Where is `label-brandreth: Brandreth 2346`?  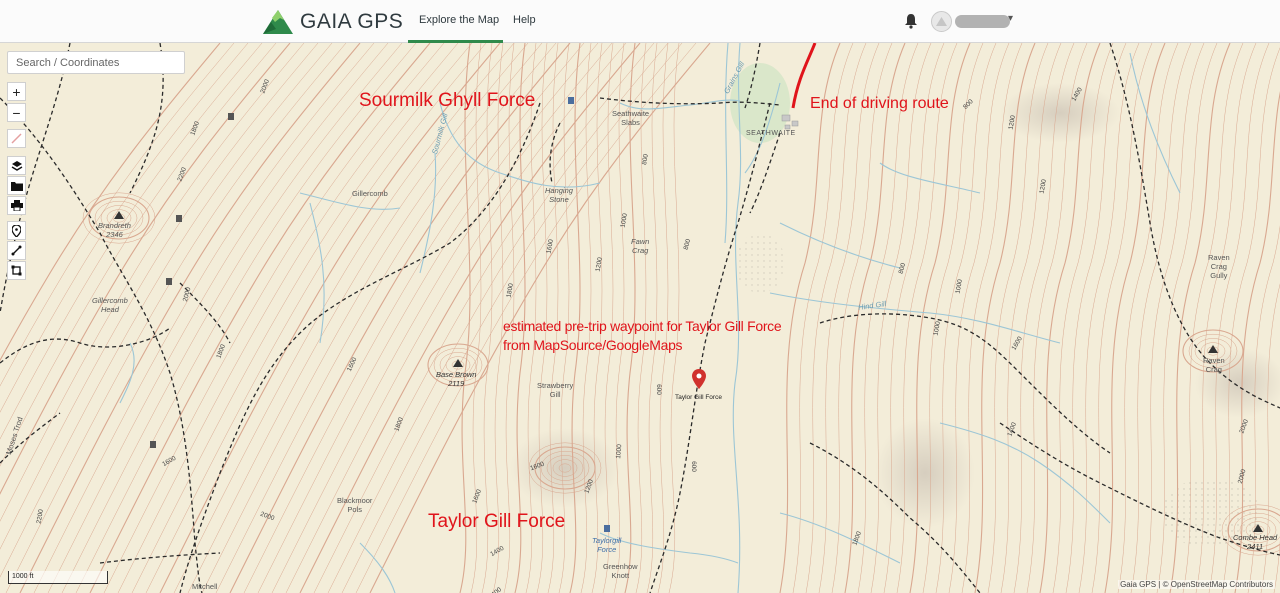 label-brandreth: Brandreth 2346 is located at coordinates (114, 230).